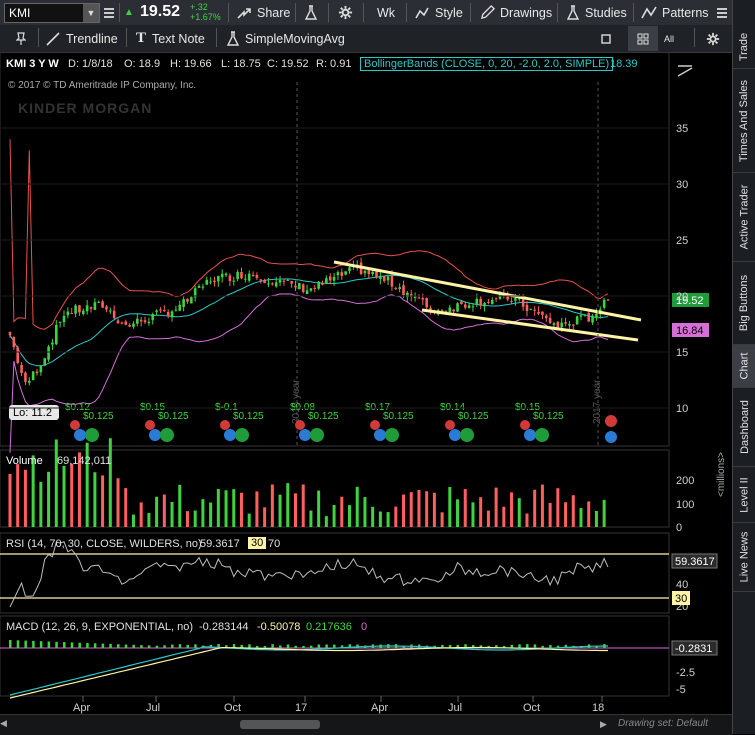 Image resolution: width=755 pixels, height=735 pixels. I want to click on pin-icon, so click(21, 38).